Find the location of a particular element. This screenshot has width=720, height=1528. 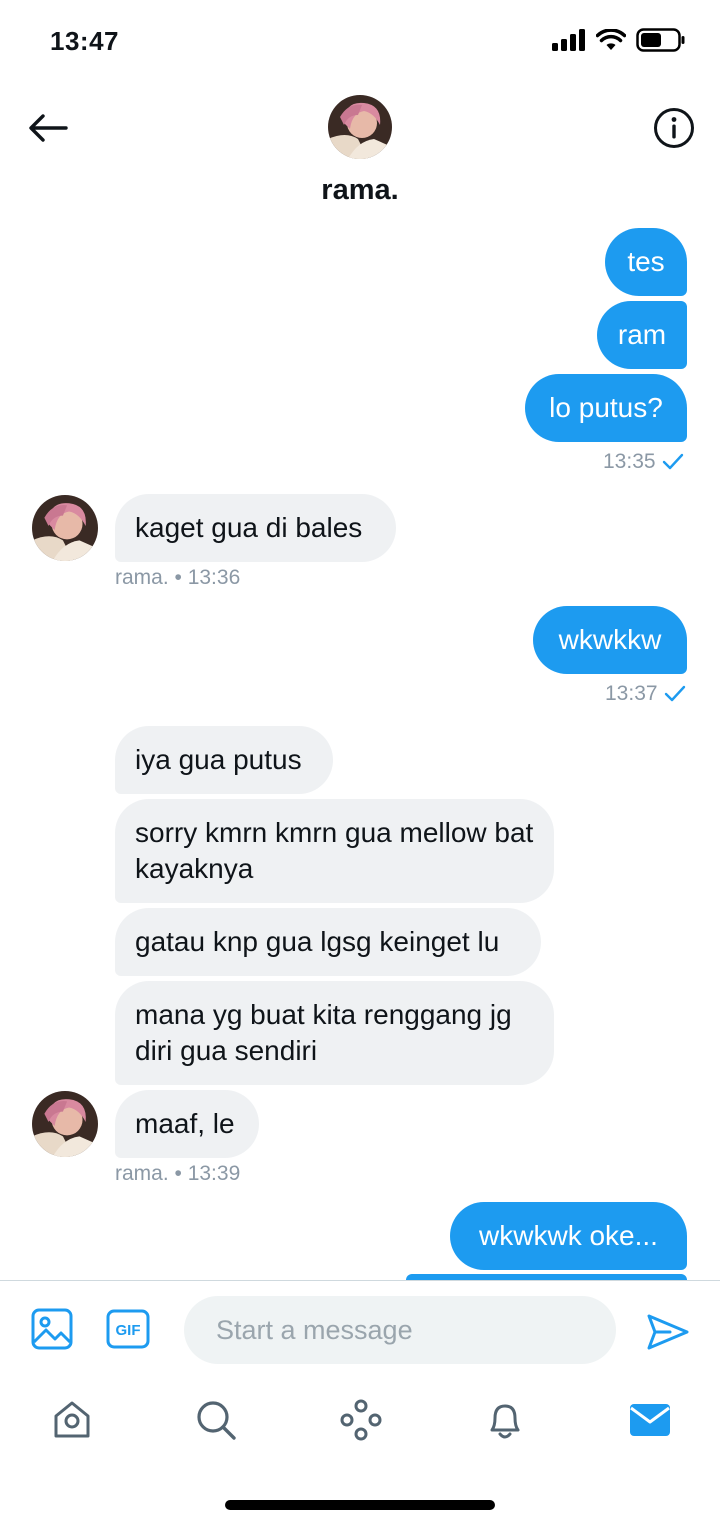

bell-icon is located at coordinates (505, 1421).